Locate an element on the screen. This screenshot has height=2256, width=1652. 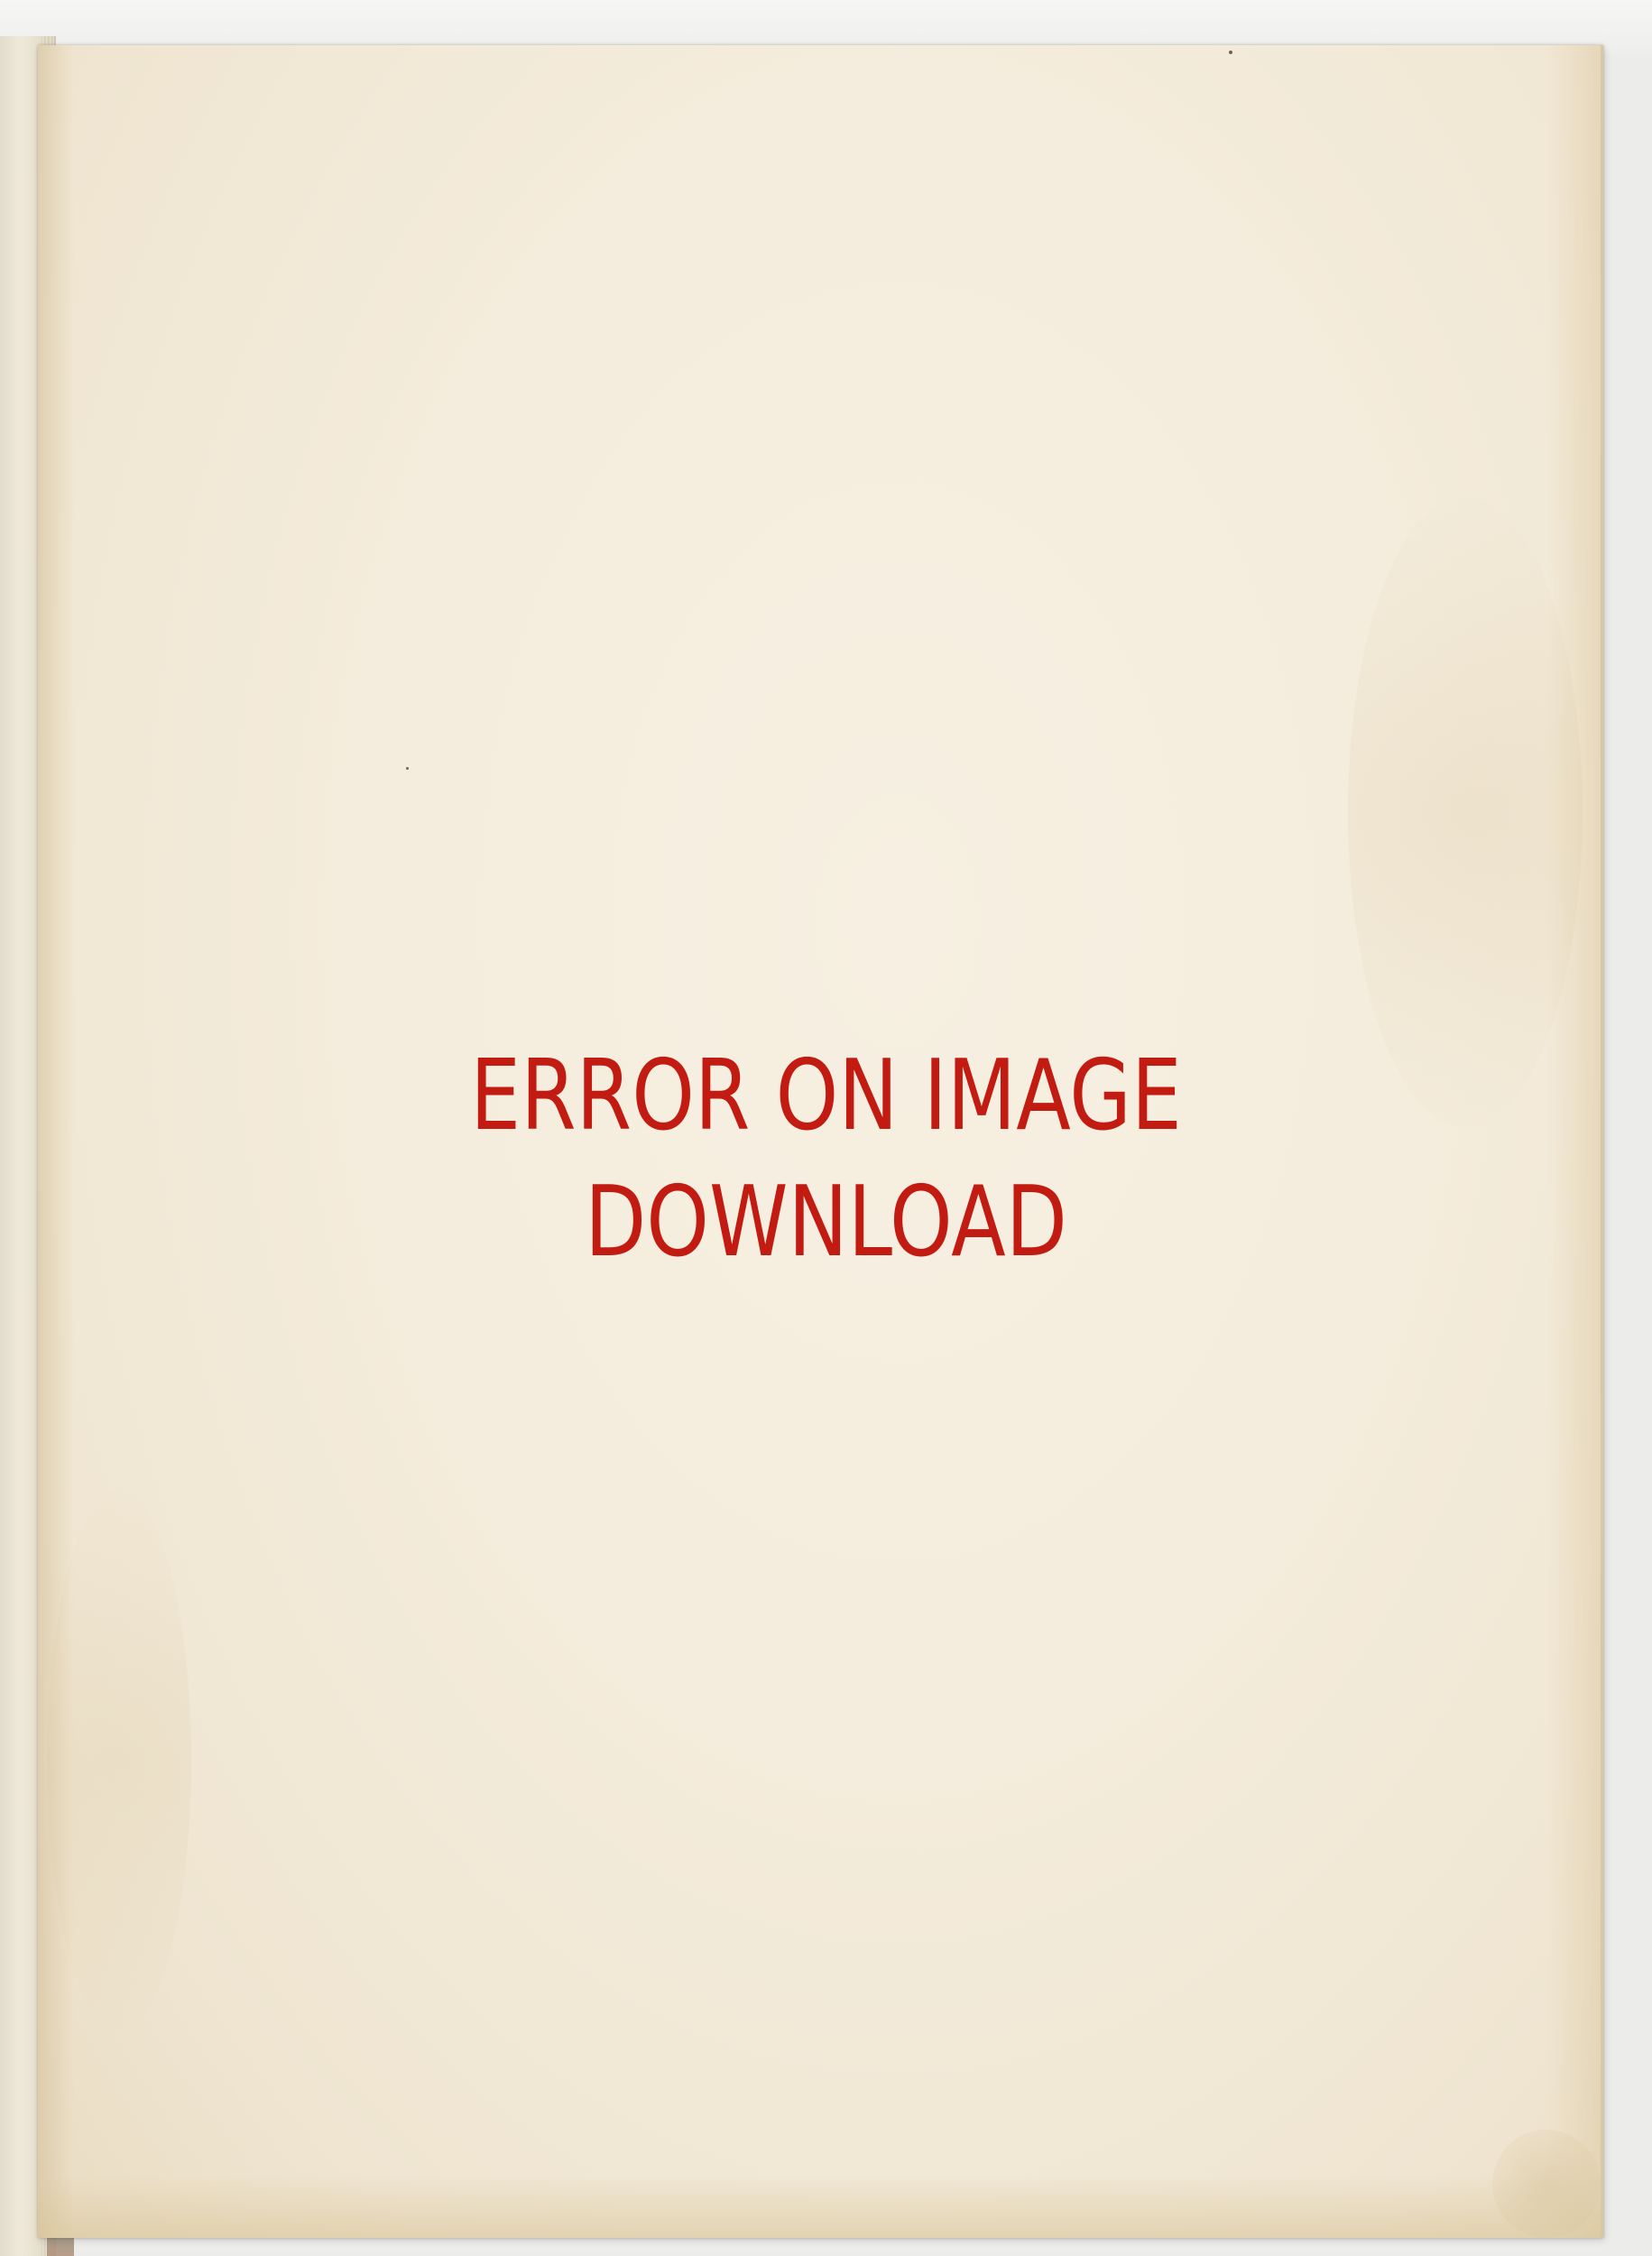
error-message-line: DOWNLOAD is located at coordinates (826, 1222).